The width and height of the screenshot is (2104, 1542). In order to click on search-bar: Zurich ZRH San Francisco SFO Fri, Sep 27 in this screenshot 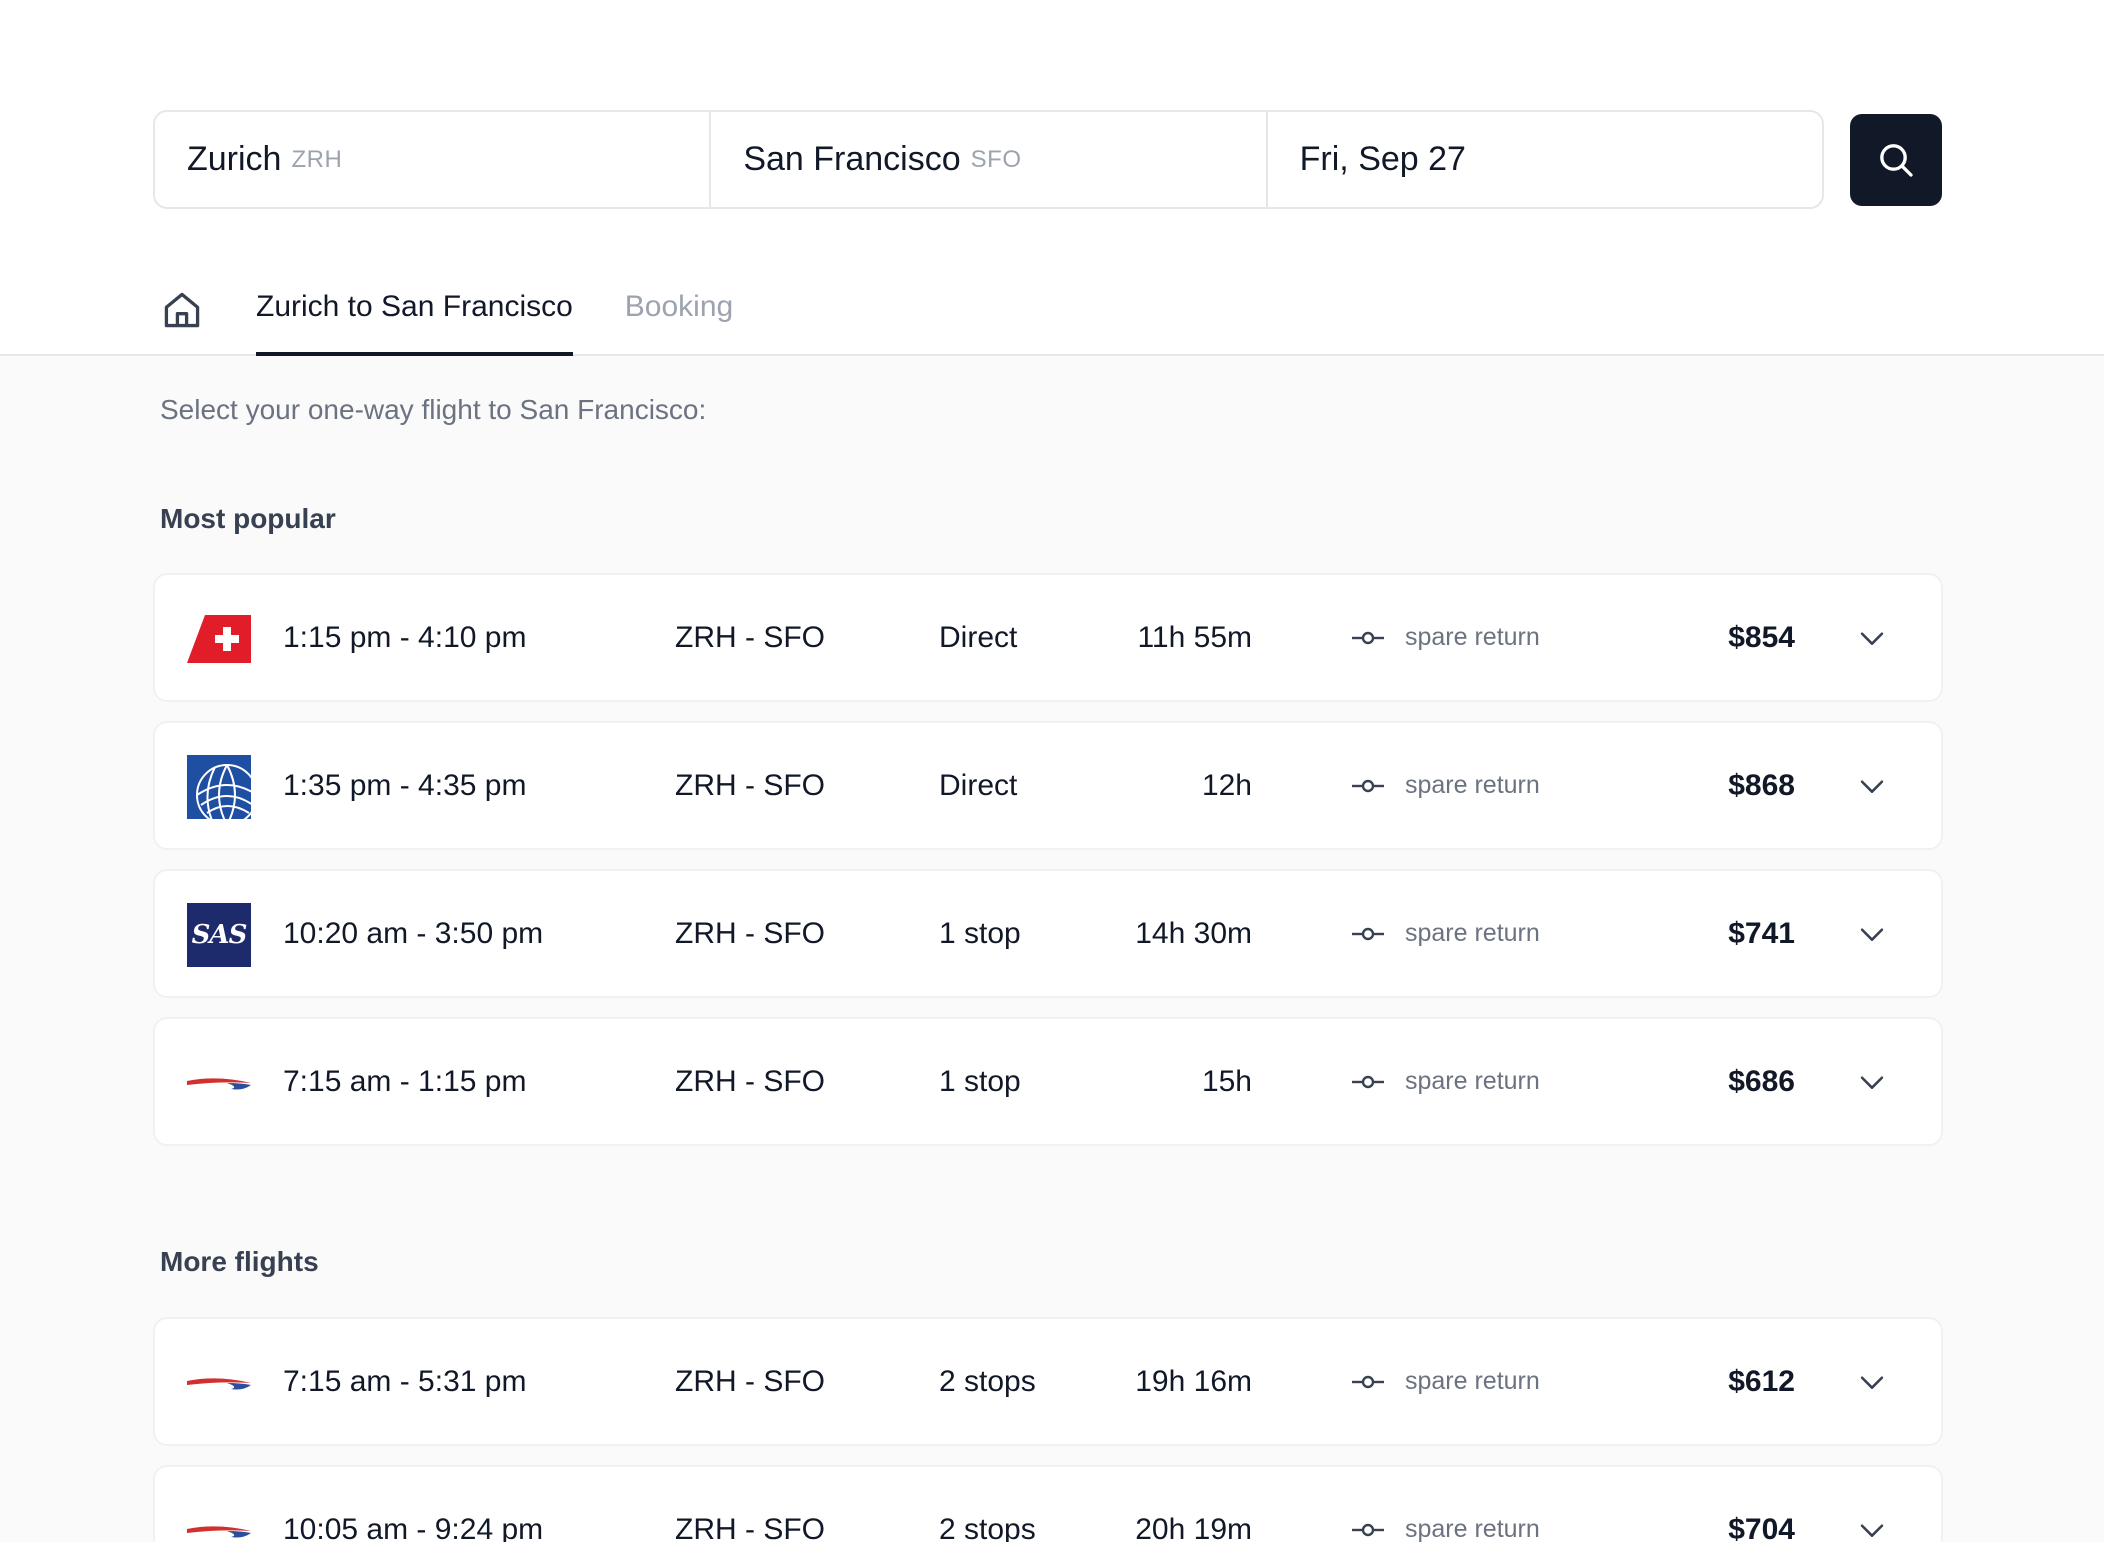, I will do `click(988, 159)`.